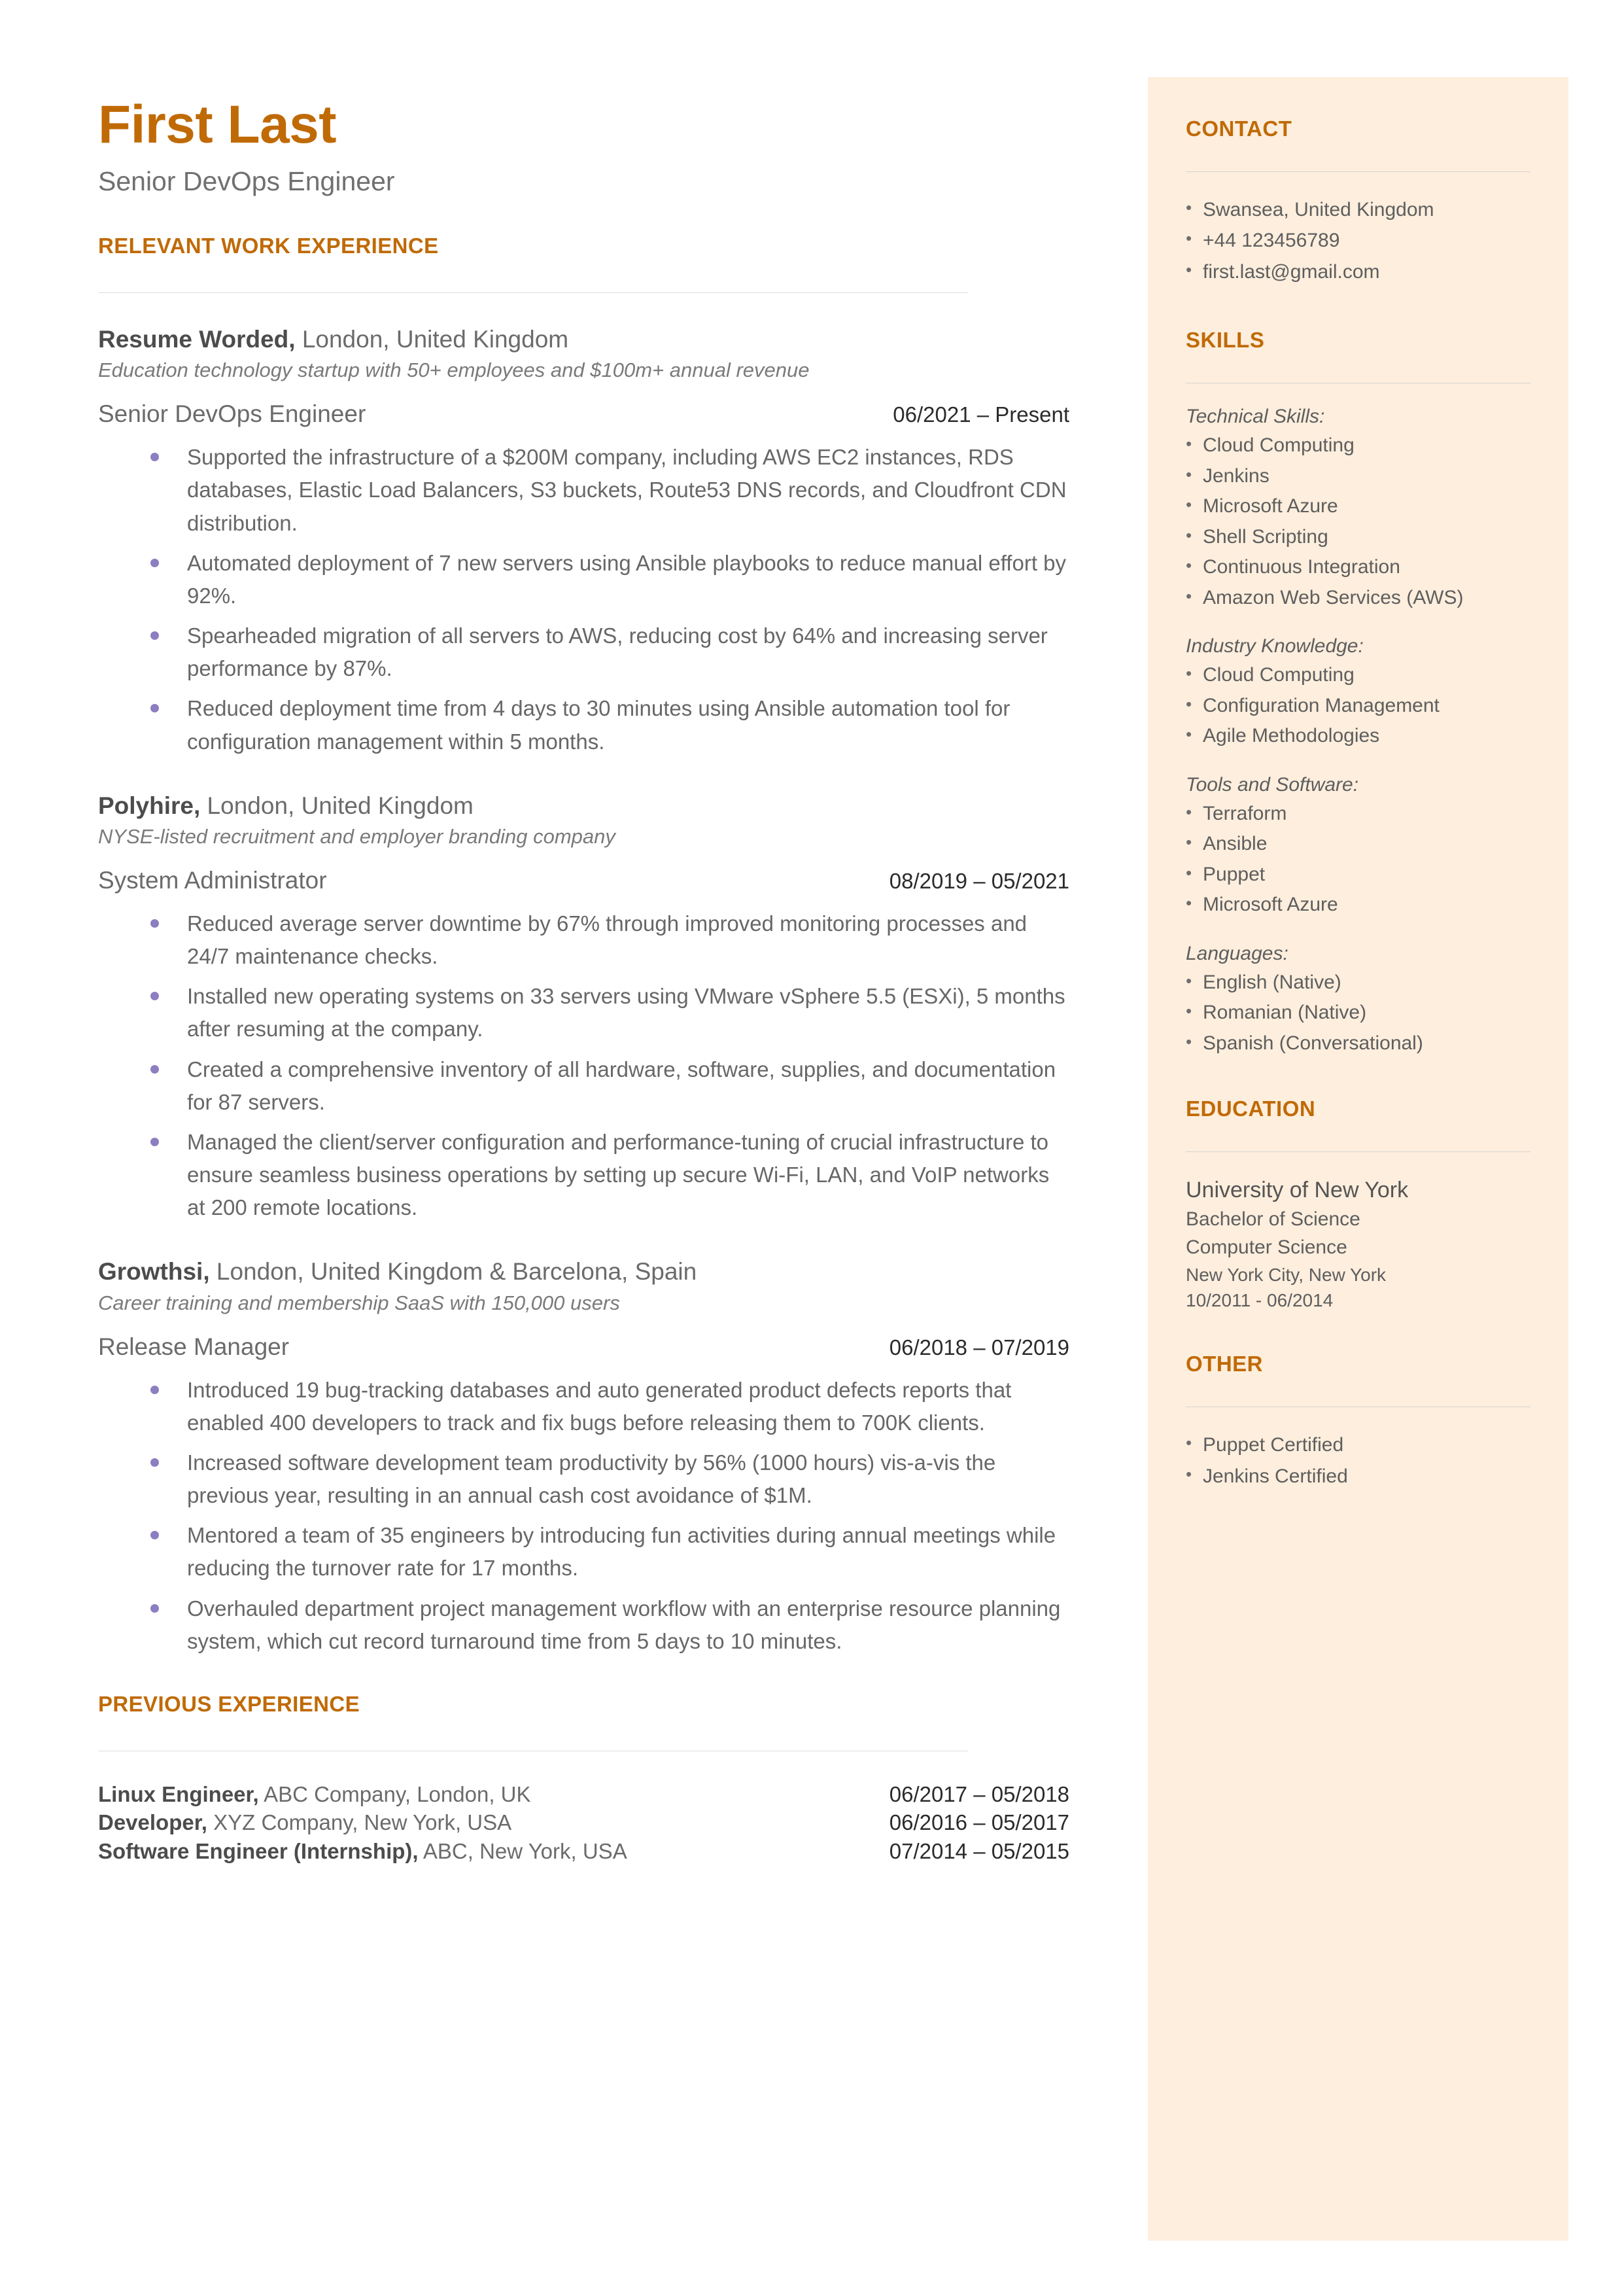  I want to click on job-dates: 08/2019 – 05/2021, so click(979, 880).